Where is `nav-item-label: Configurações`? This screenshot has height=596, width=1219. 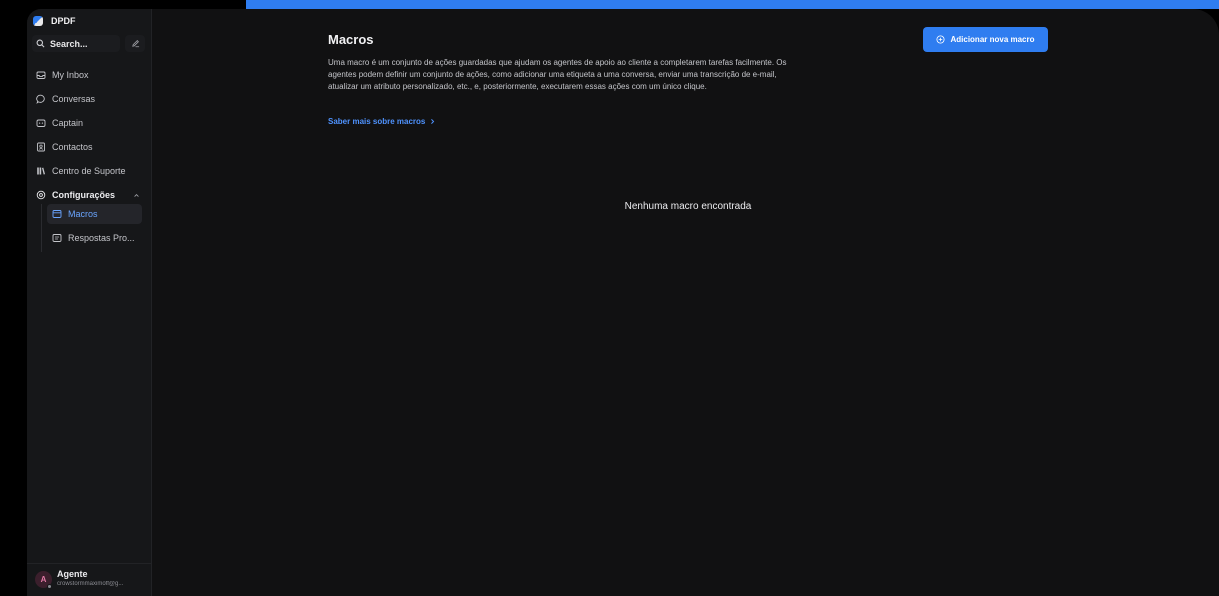
nav-item-label: Configurações is located at coordinates (84, 195).